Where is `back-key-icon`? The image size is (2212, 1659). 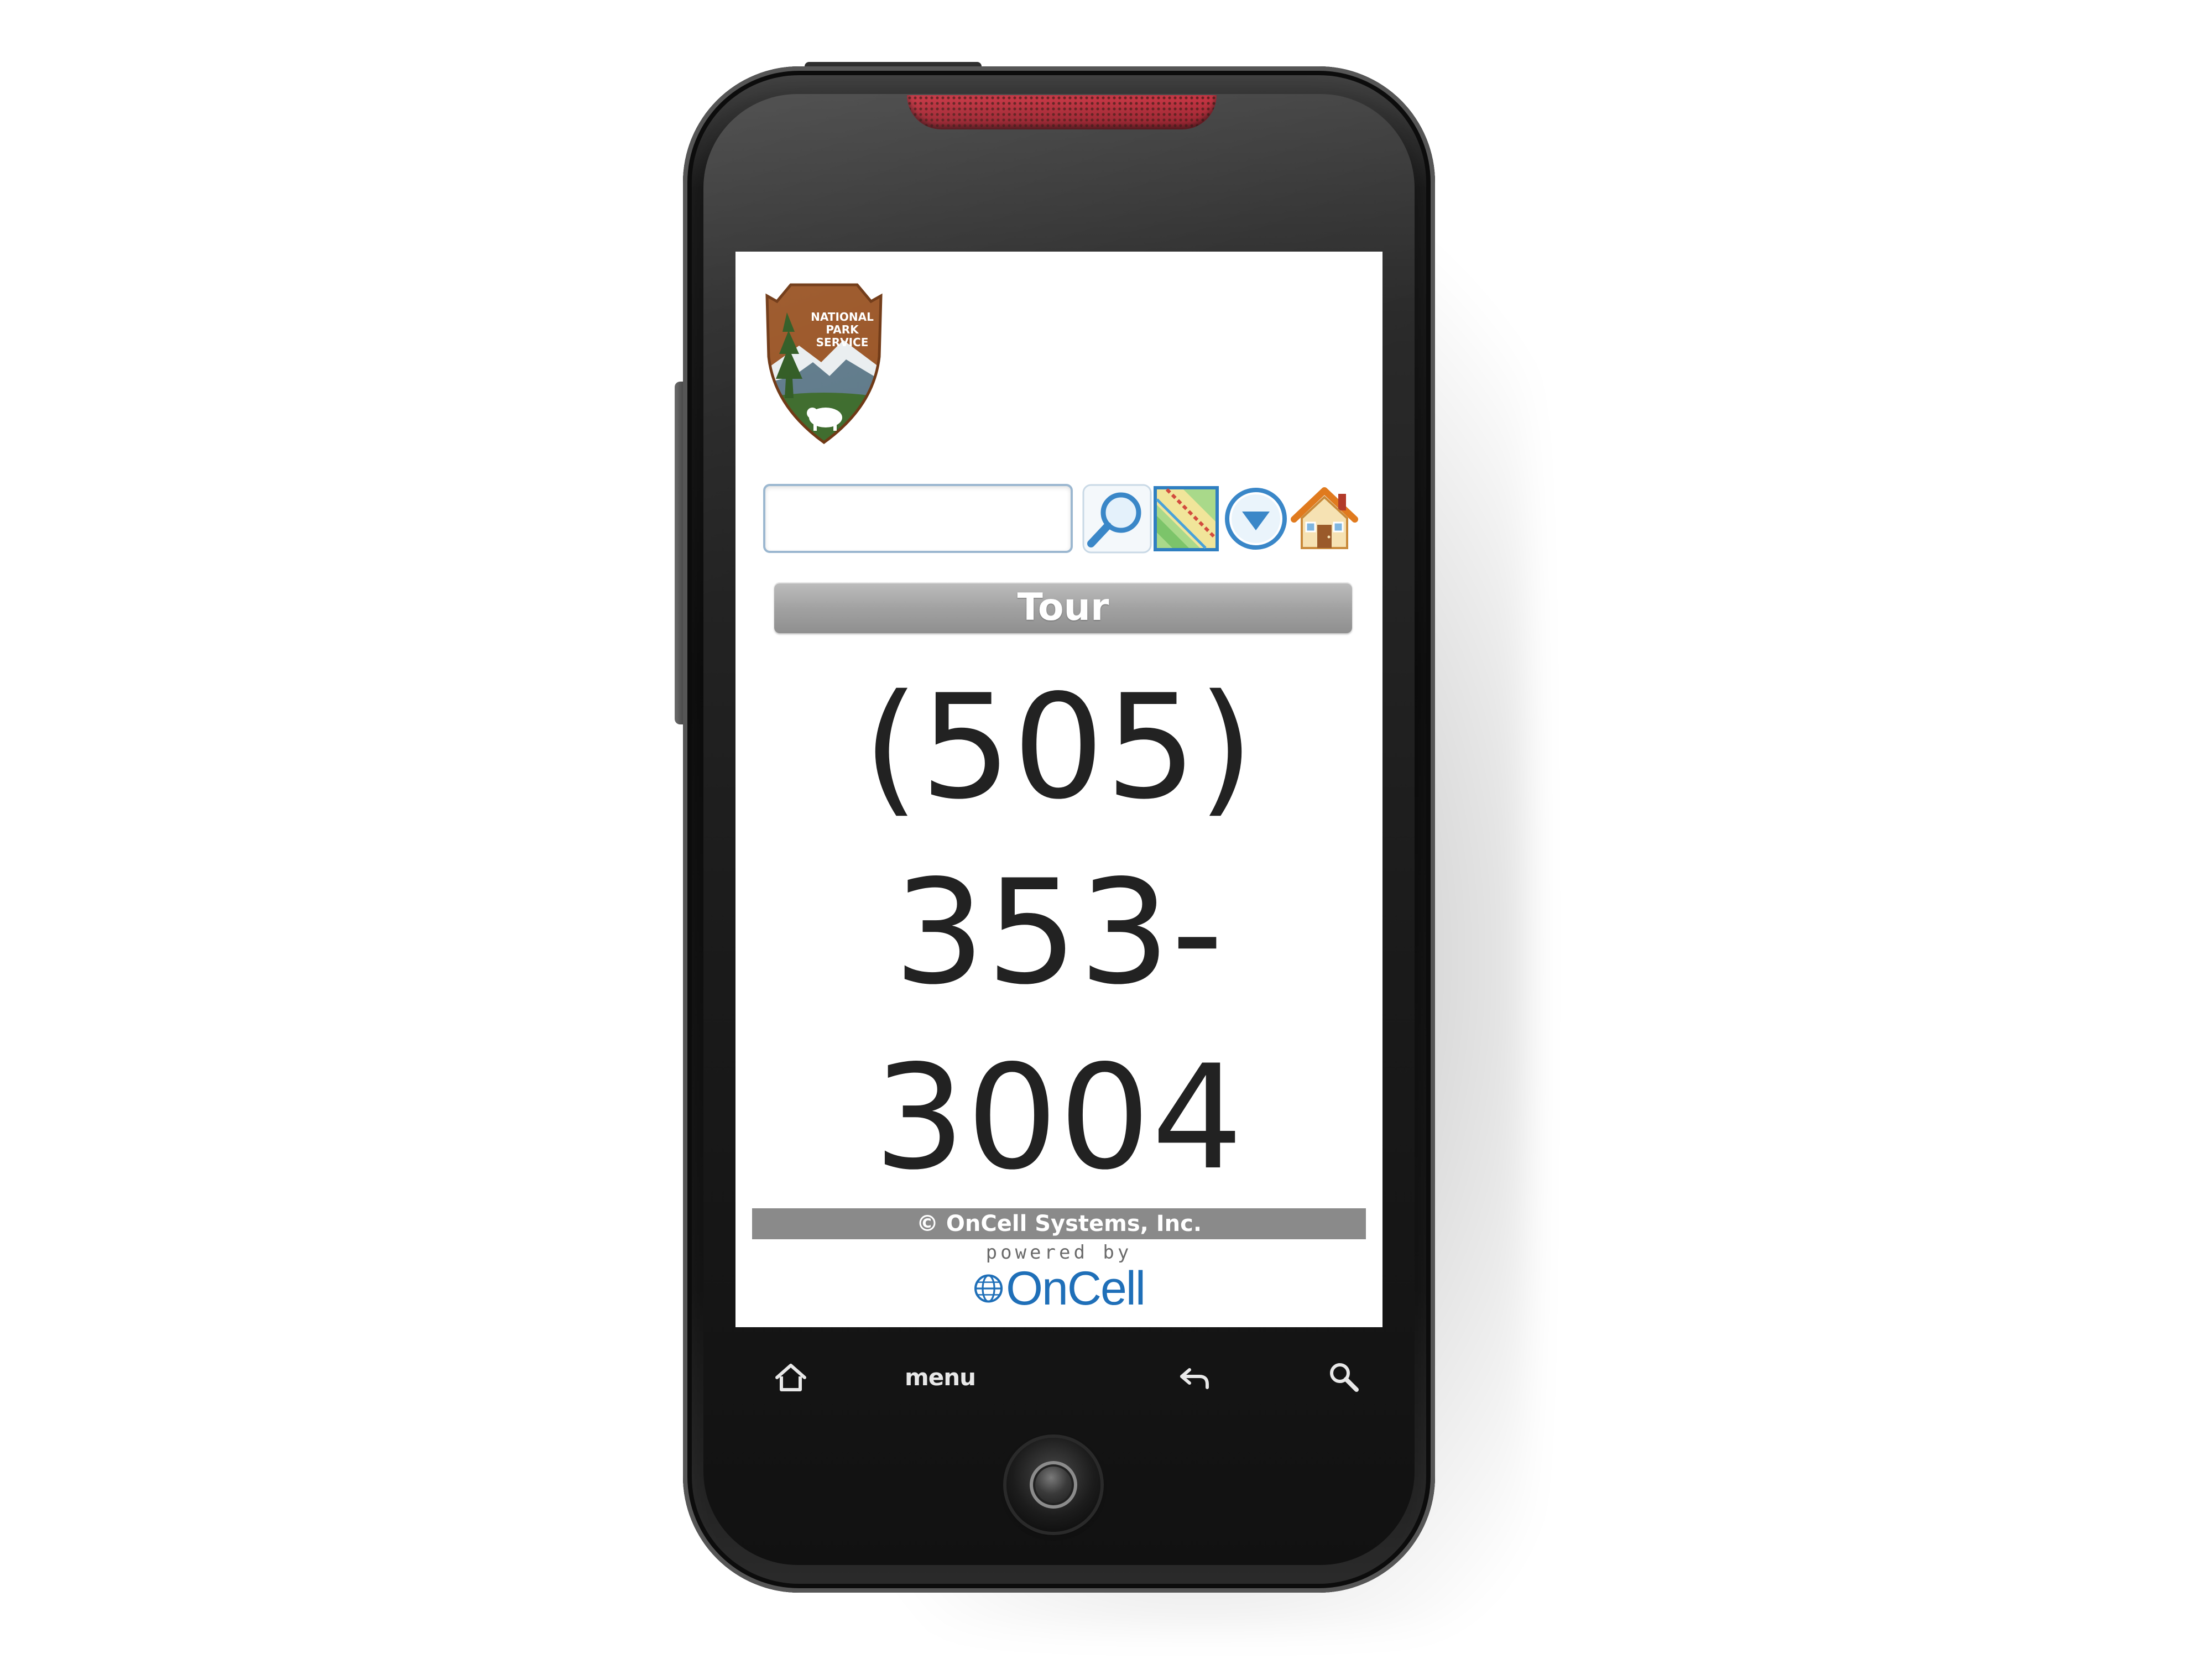
back-key-icon is located at coordinates (1194, 1378).